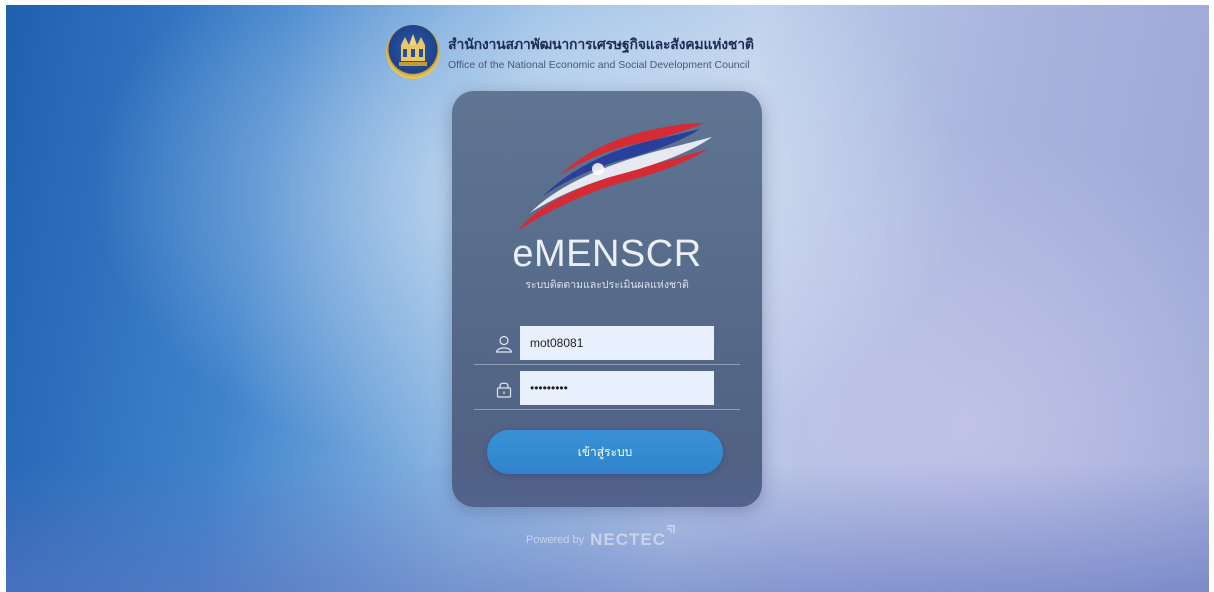  Describe the element at coordinates (504, 390) in the screenshot. I see `lock-icon` at that location.